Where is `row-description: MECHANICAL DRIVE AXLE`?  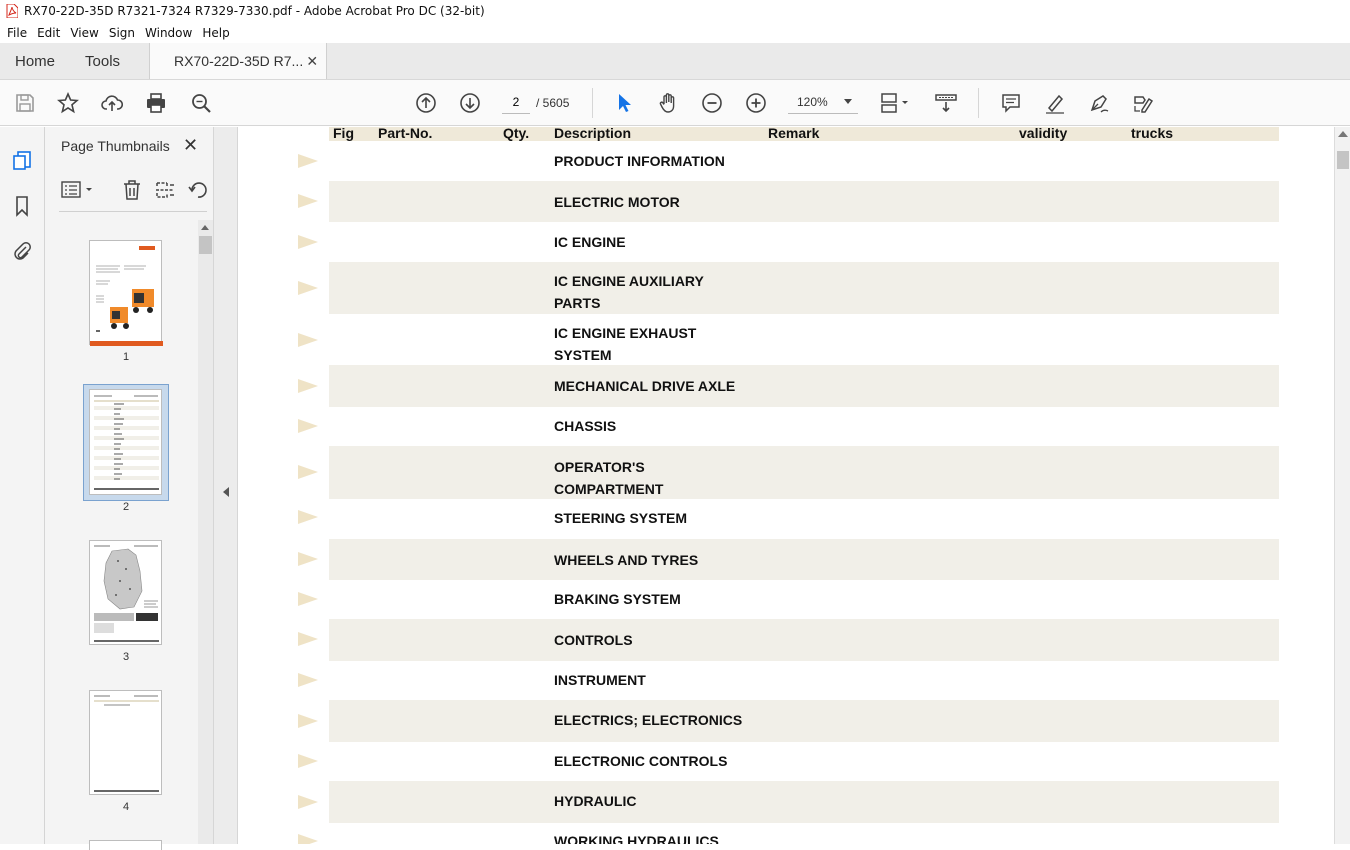
row-description: MECHANICAL DRIVE AXLE is located at coordinates (664, 386).